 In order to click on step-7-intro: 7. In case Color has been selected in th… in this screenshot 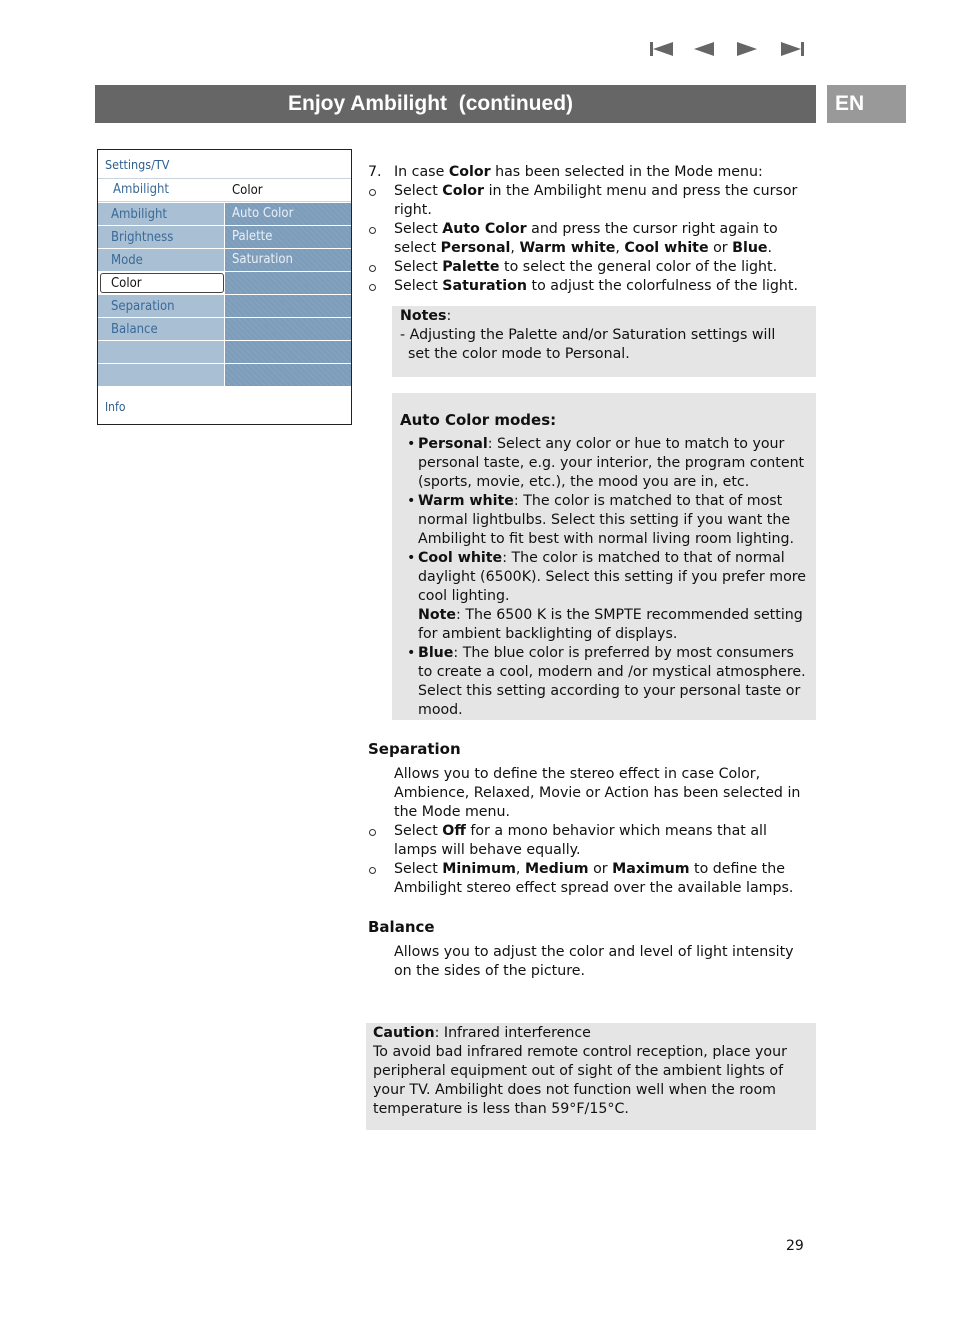, I will do `click(583, 172)`.